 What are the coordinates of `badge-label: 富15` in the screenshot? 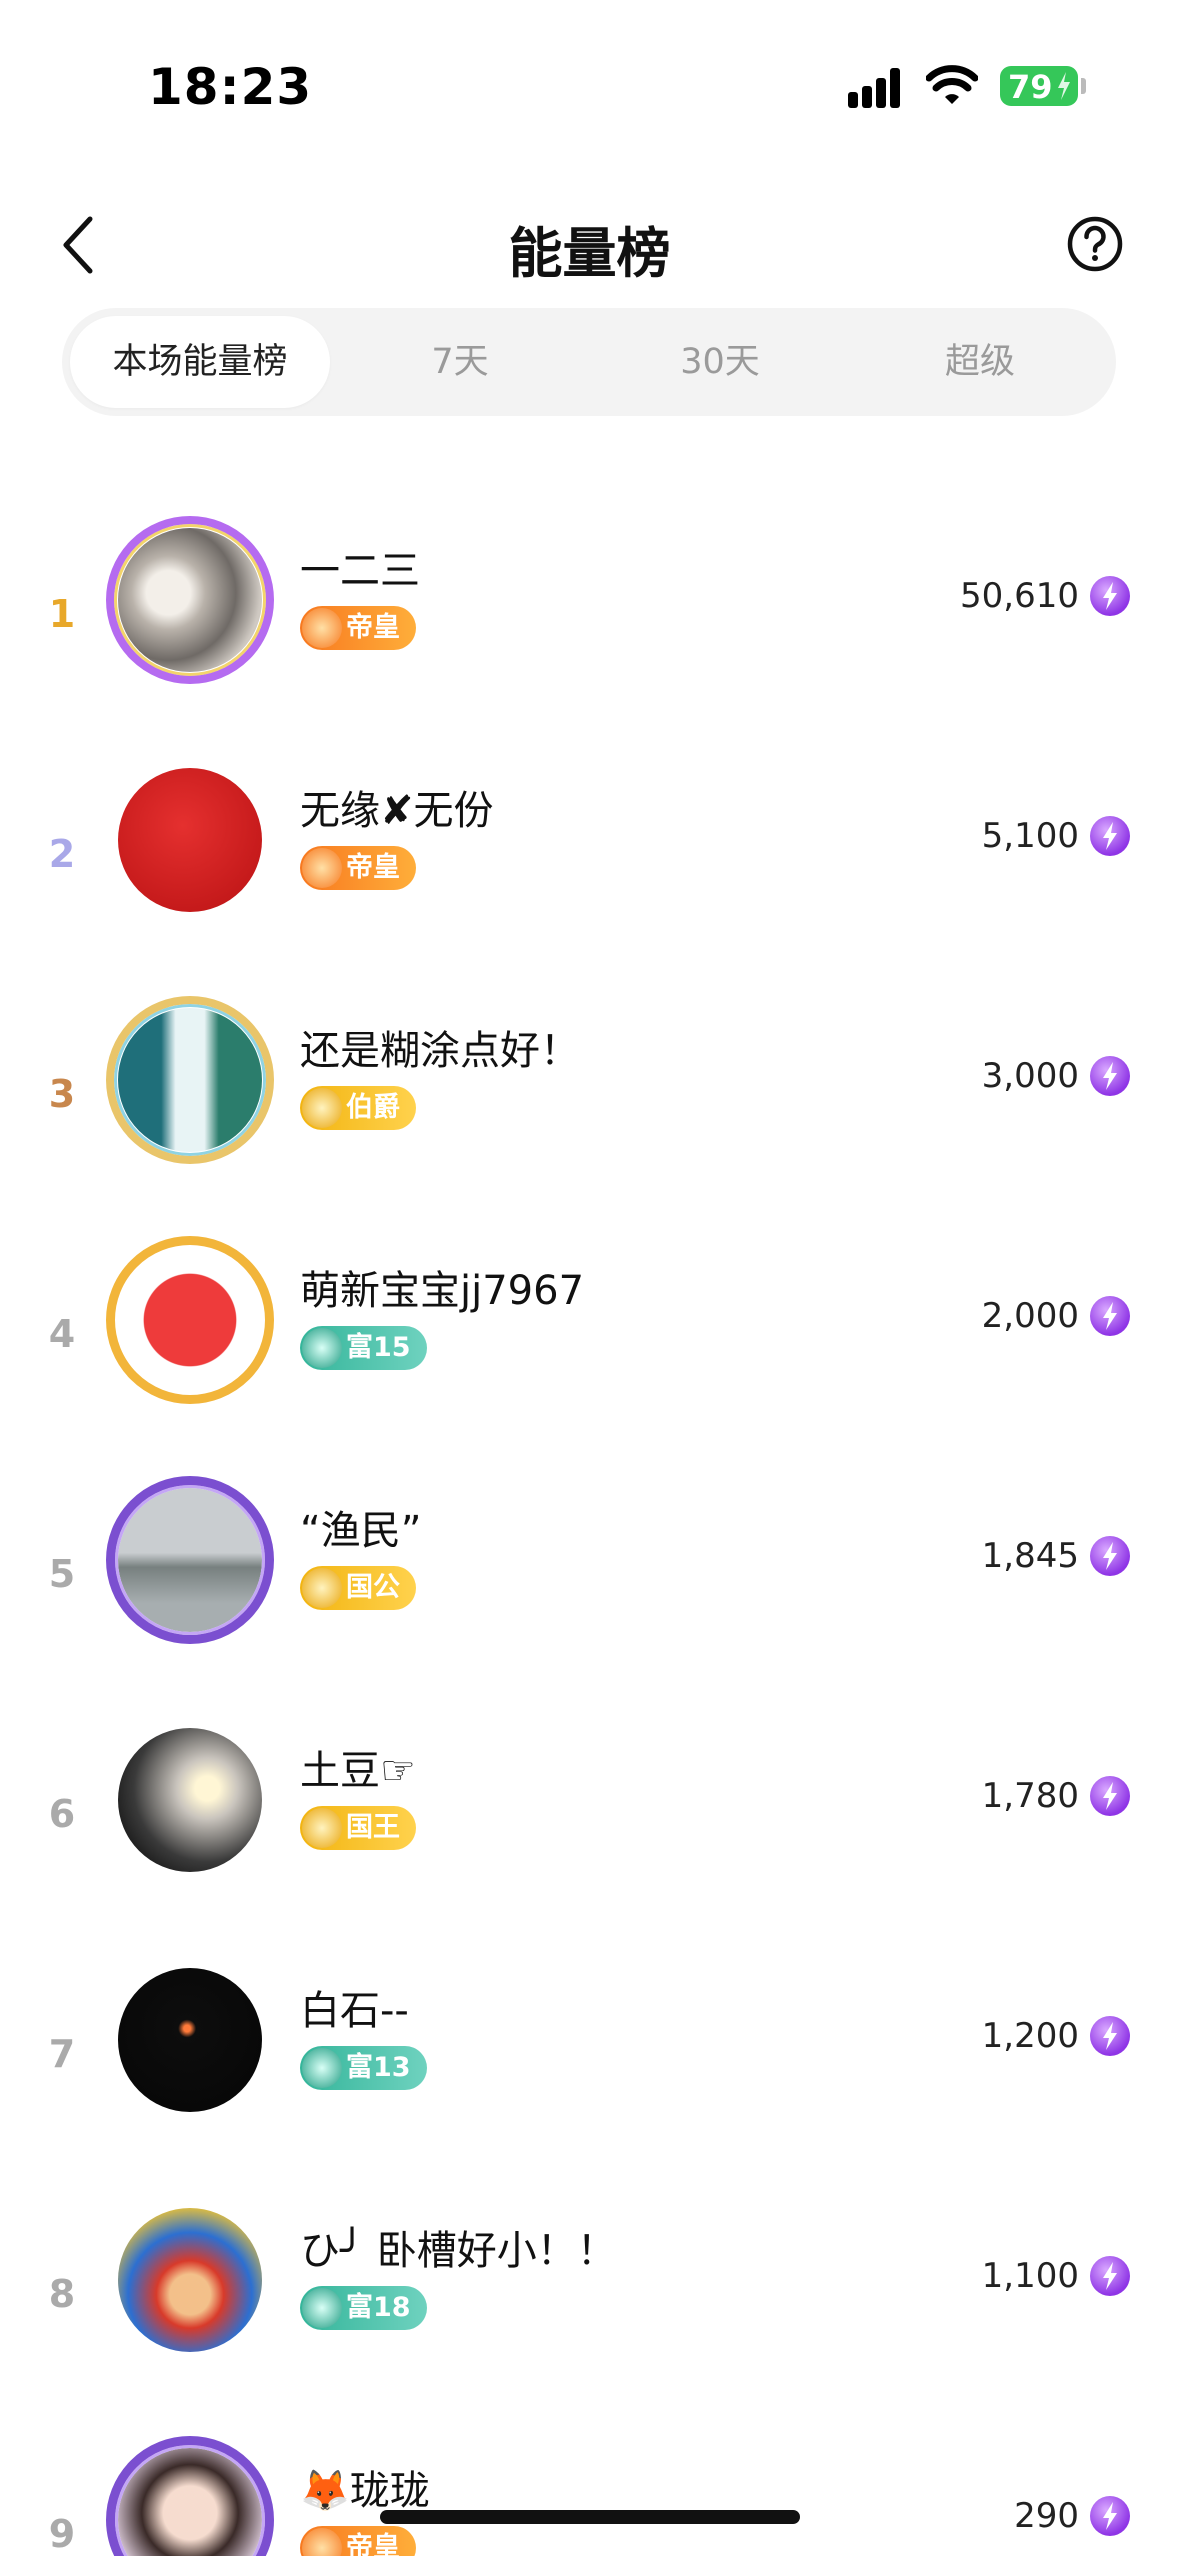 It's located at (378, 1347).